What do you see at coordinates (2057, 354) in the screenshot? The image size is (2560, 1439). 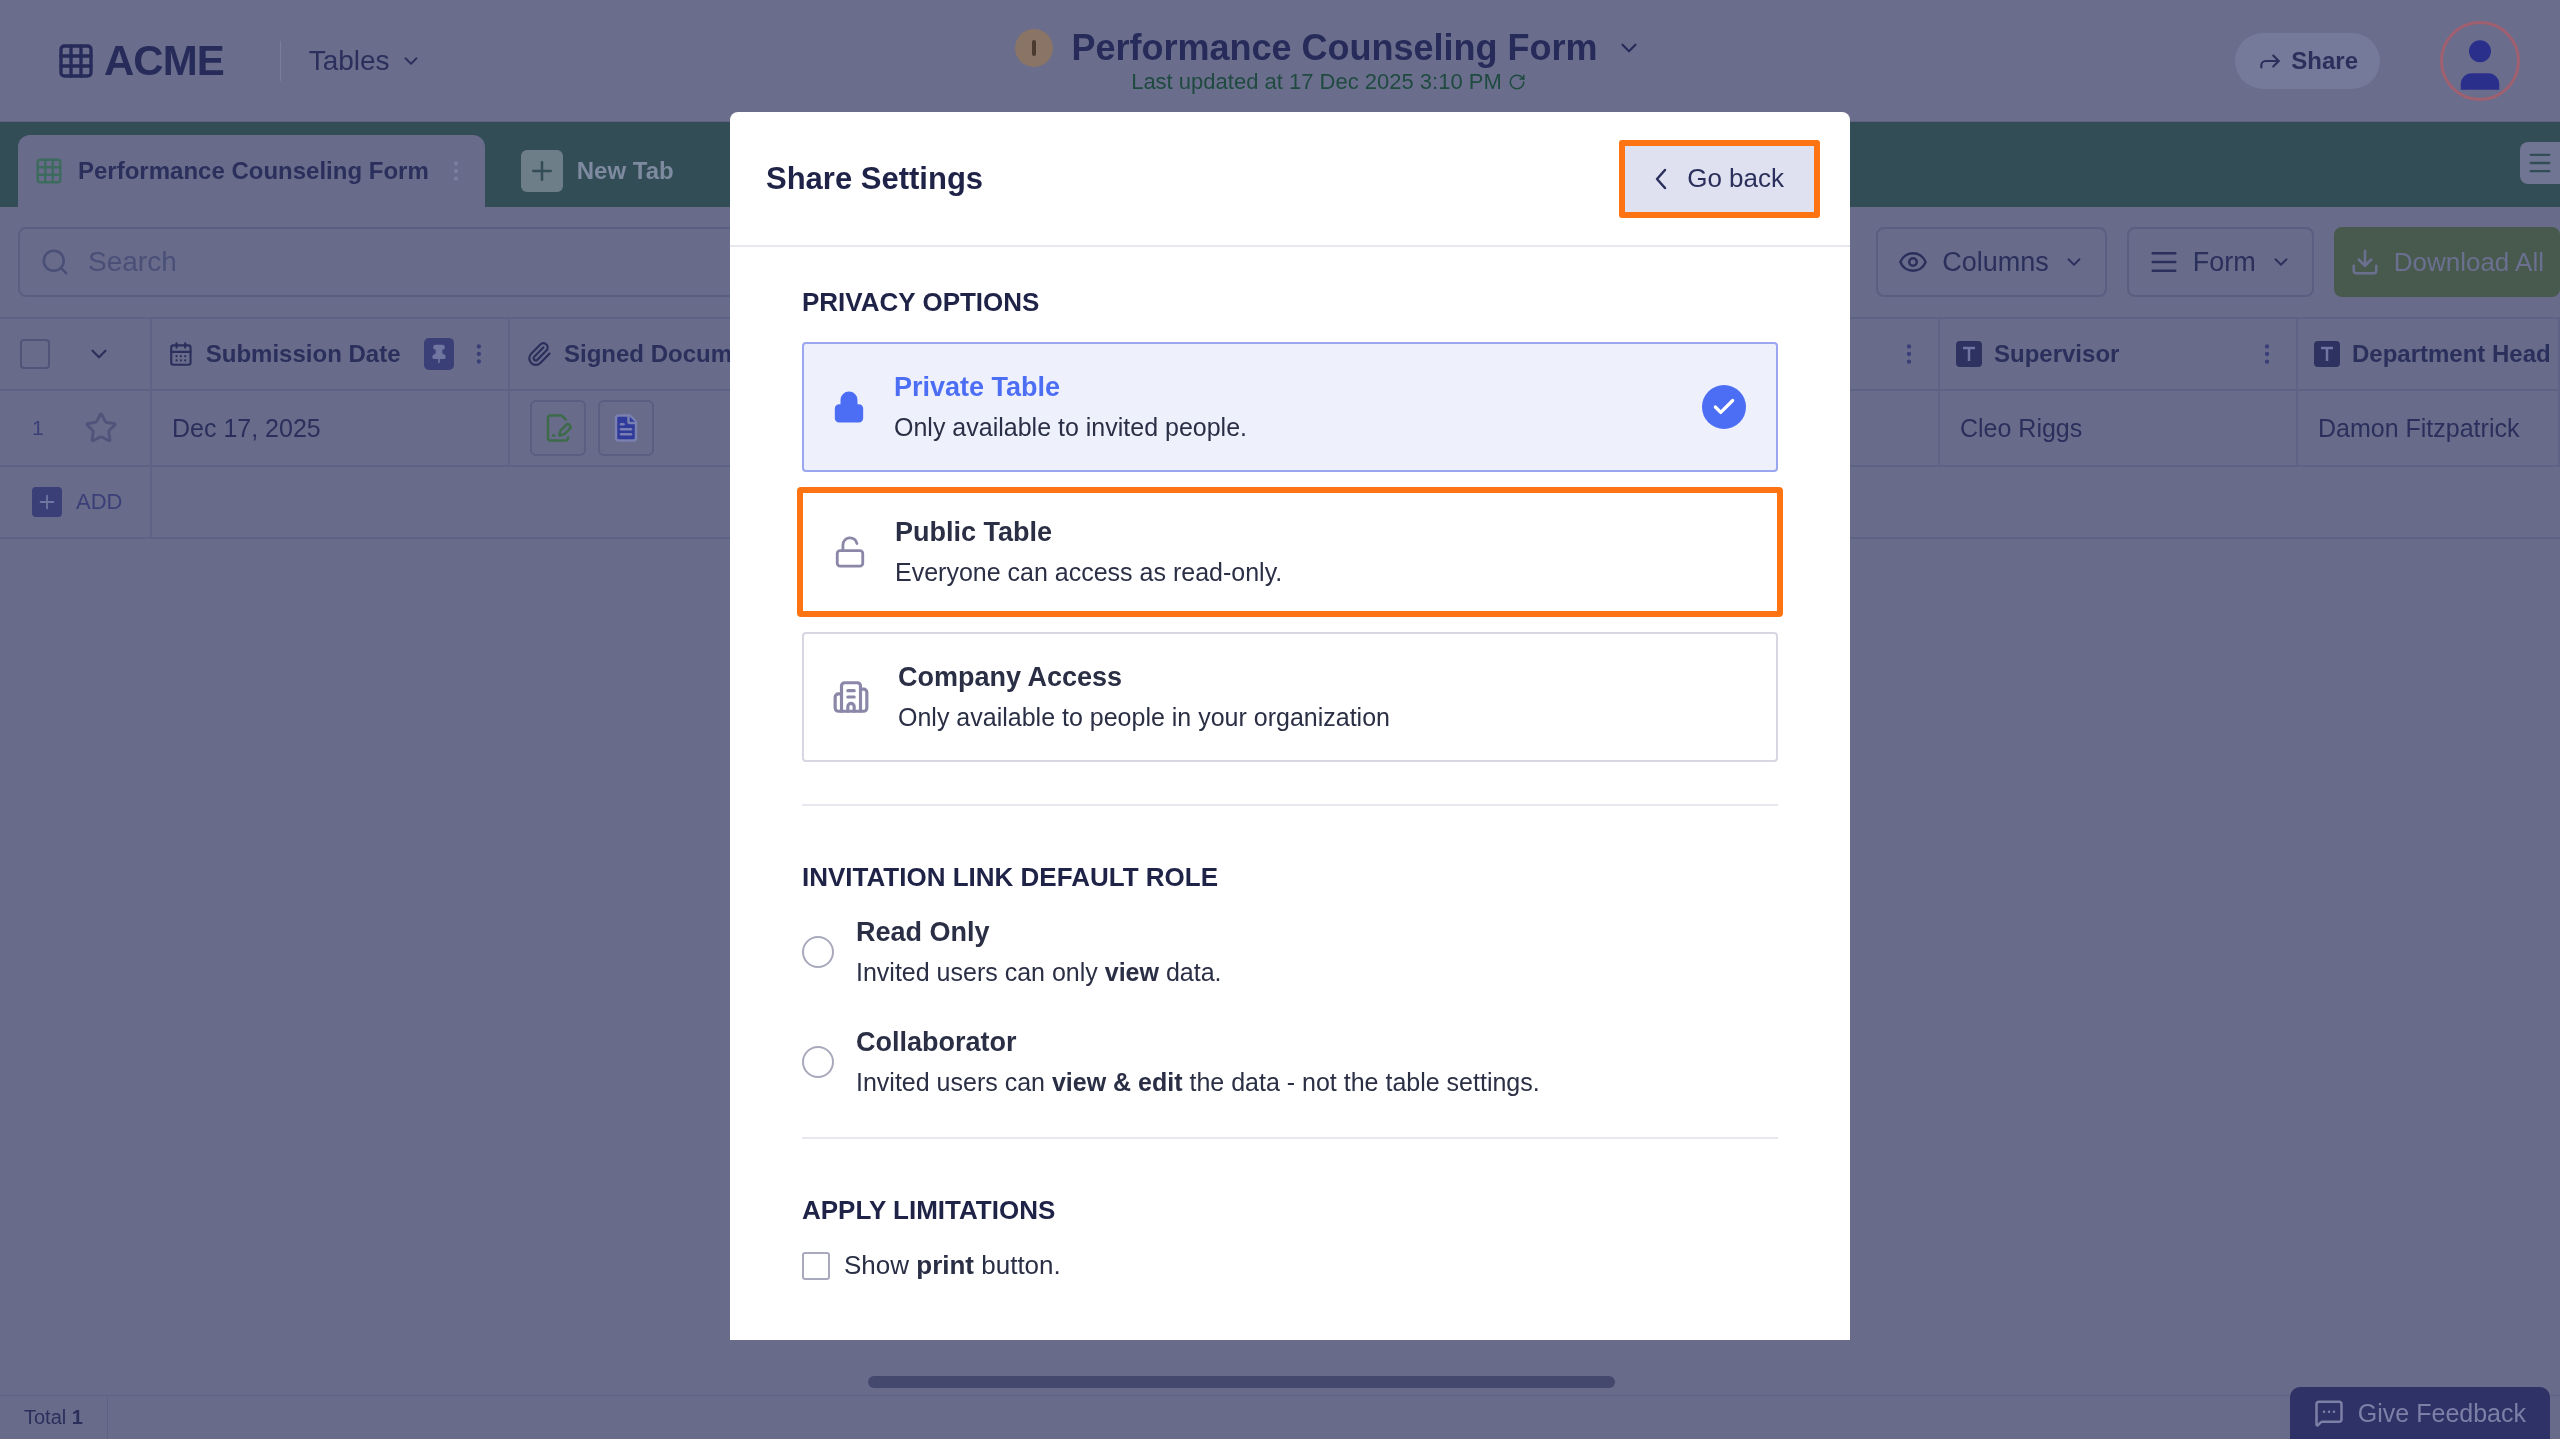 I see `column-header: Supervisor` at bounding box center [2057, 354].